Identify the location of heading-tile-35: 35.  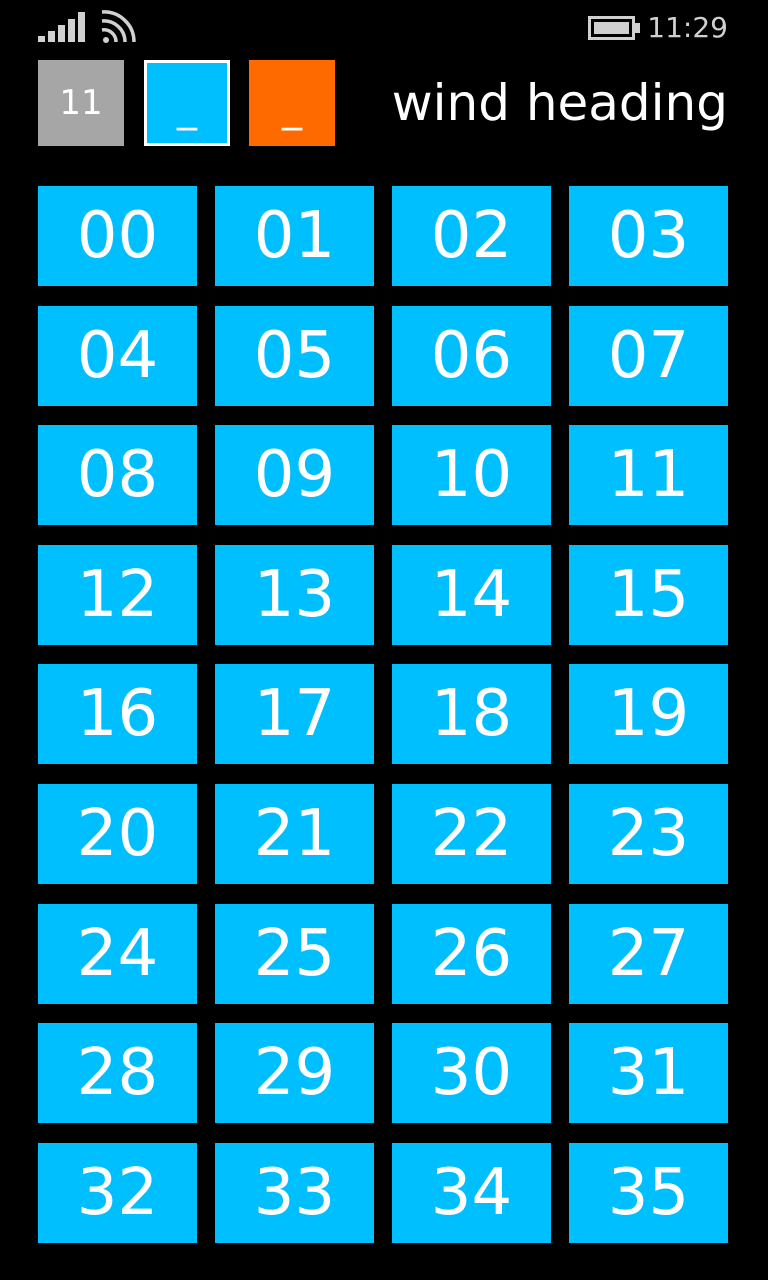
(648, 1192).